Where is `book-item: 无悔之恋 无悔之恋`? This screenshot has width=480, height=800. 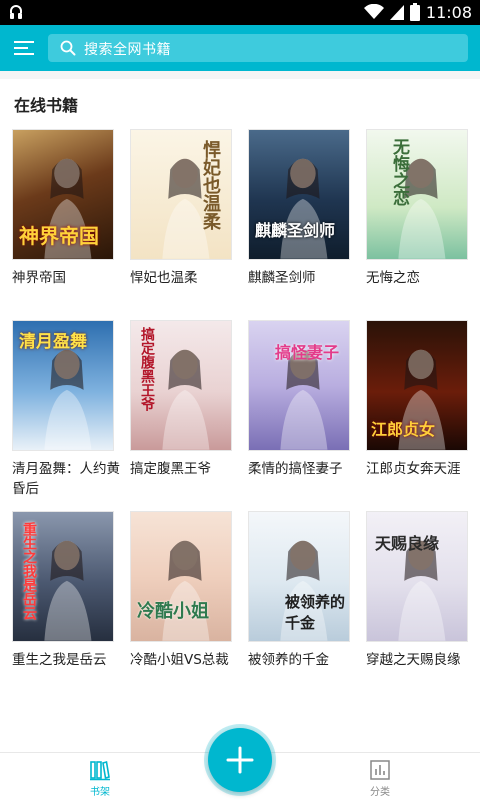 book-item: 无悔之恋 无悔之恋 is located at coordinates (417, 208).